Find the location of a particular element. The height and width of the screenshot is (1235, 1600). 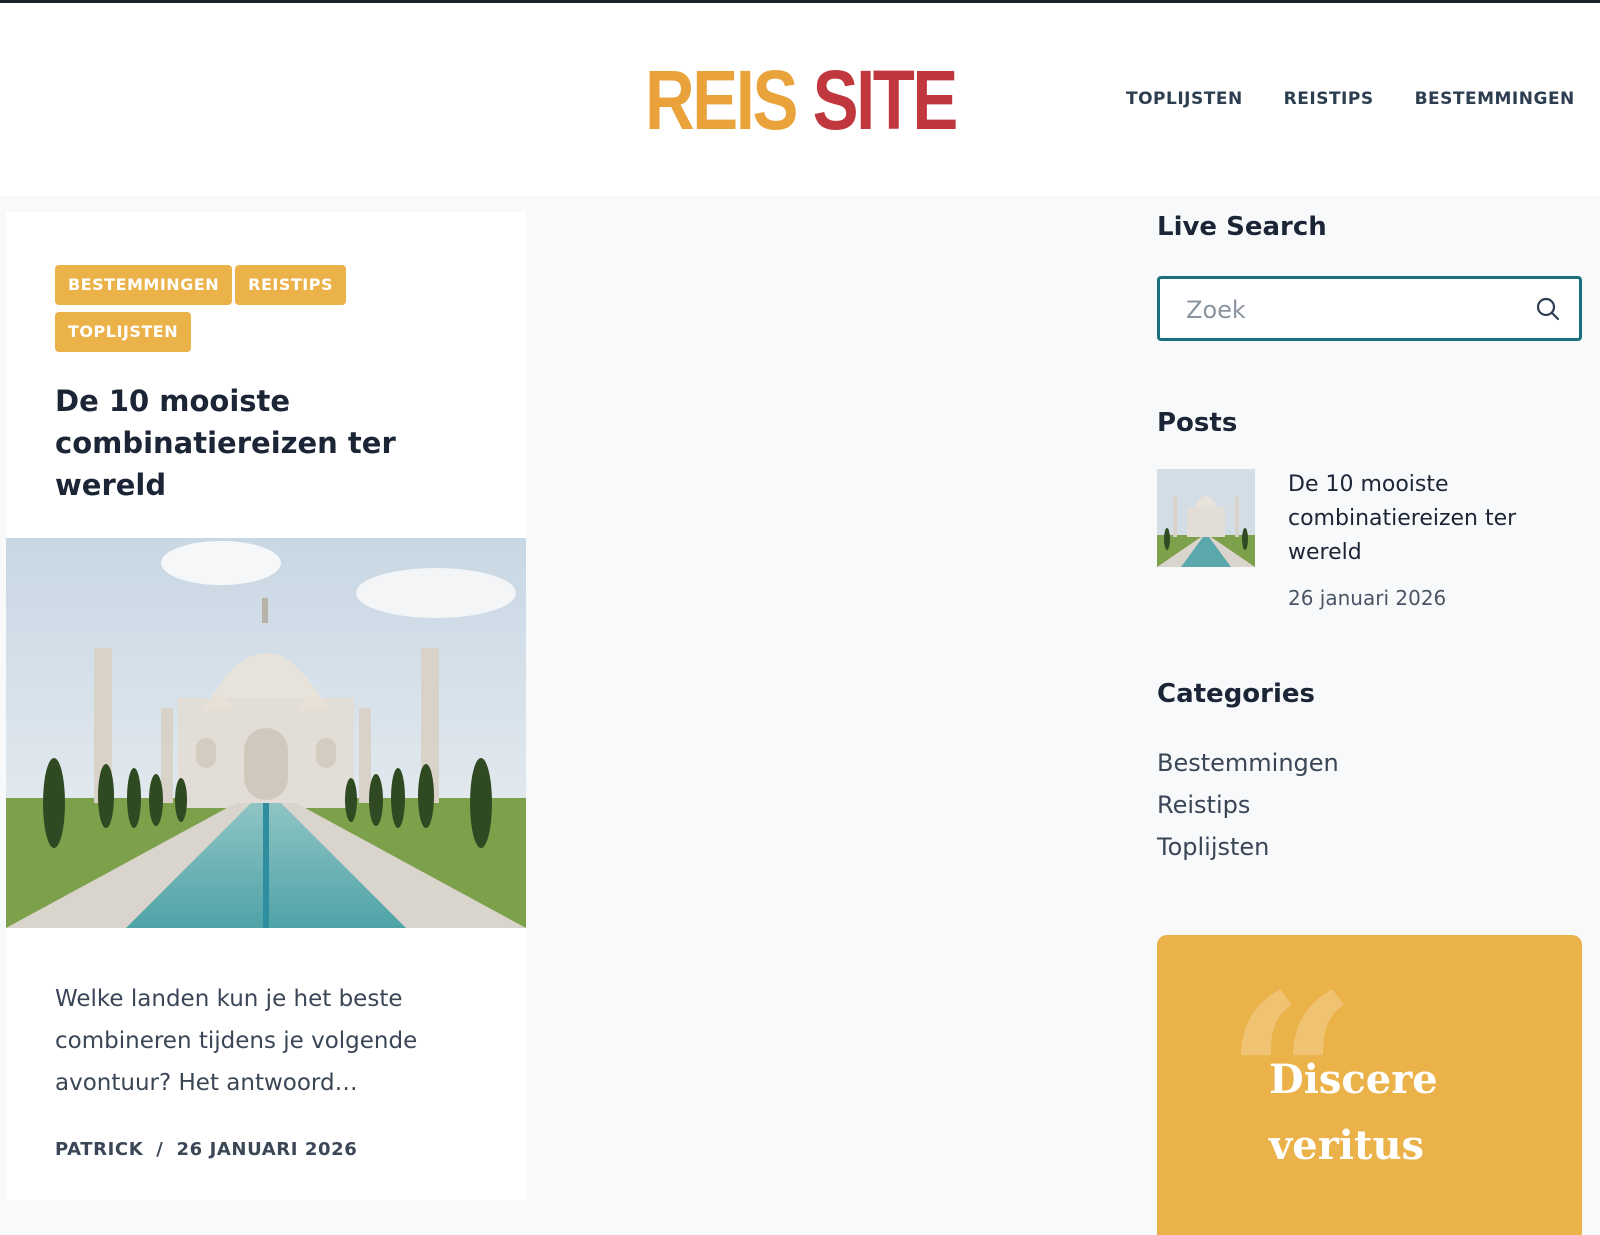

site-logo: REIS SITE is located at coordinates (801, 100).